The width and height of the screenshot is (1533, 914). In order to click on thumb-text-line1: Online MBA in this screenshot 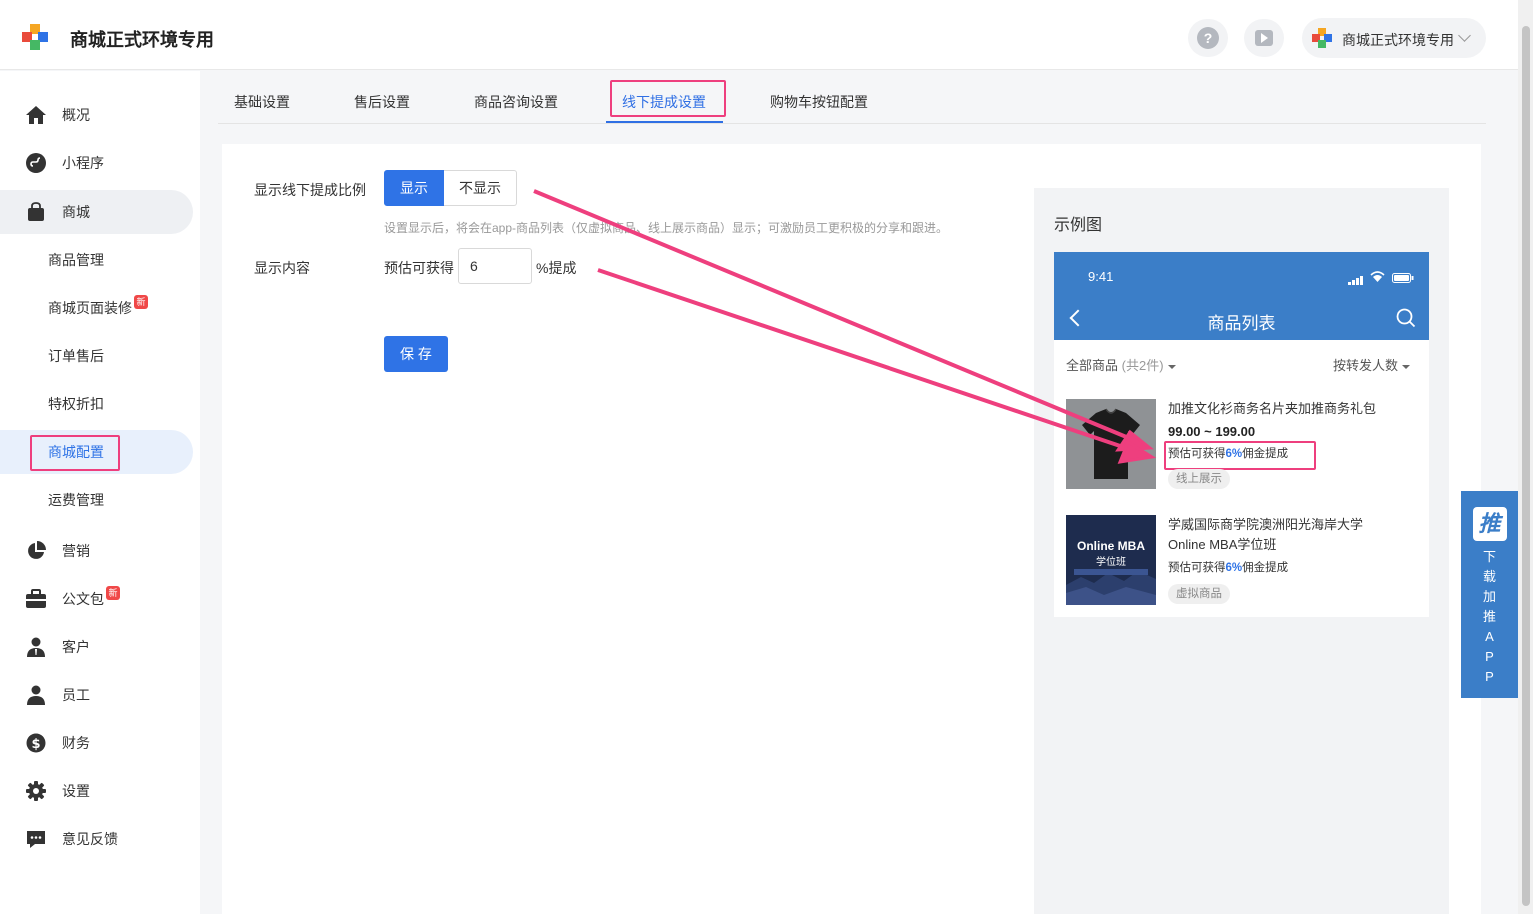, I will do `click(1111, 546)`.